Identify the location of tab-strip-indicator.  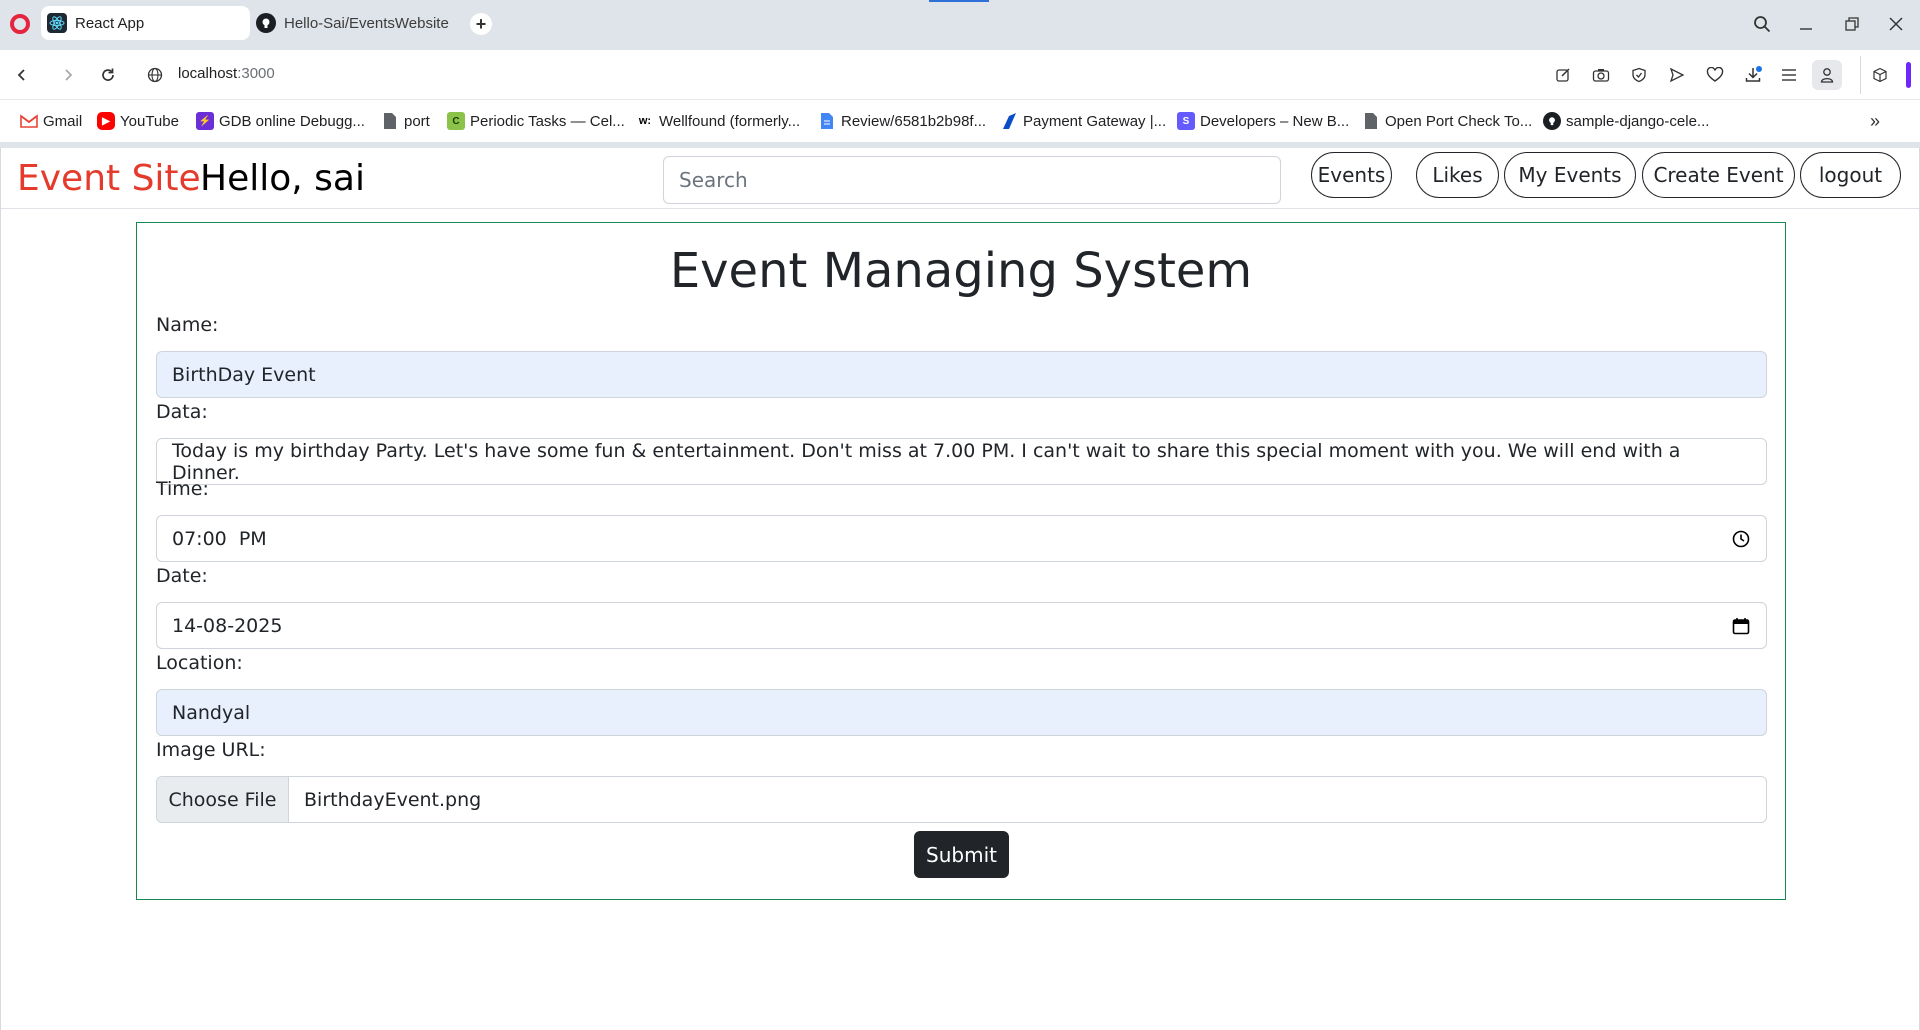
(959, 1).